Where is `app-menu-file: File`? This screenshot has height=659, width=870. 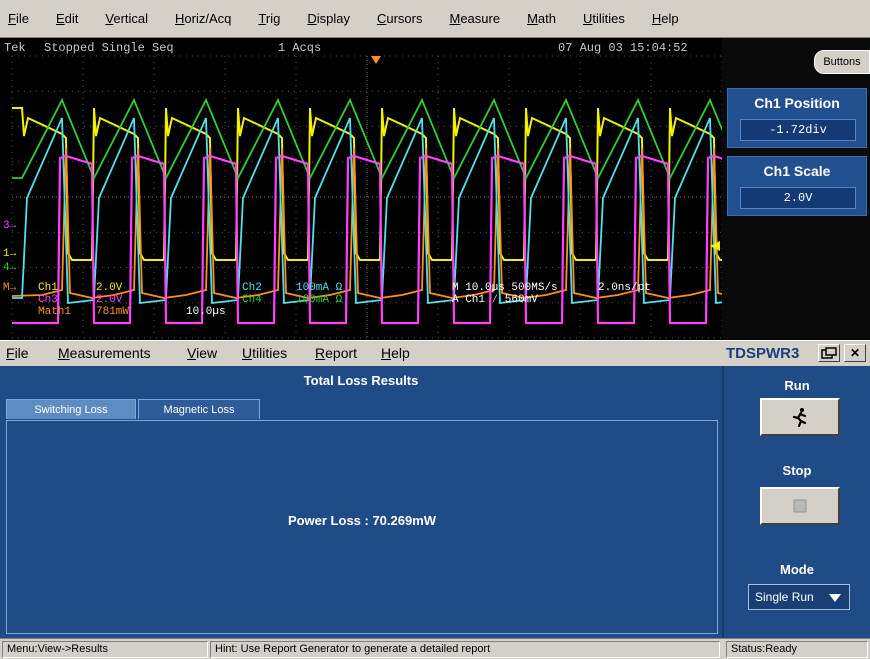
app-menu-file: File is located at coordinates (17, 353).